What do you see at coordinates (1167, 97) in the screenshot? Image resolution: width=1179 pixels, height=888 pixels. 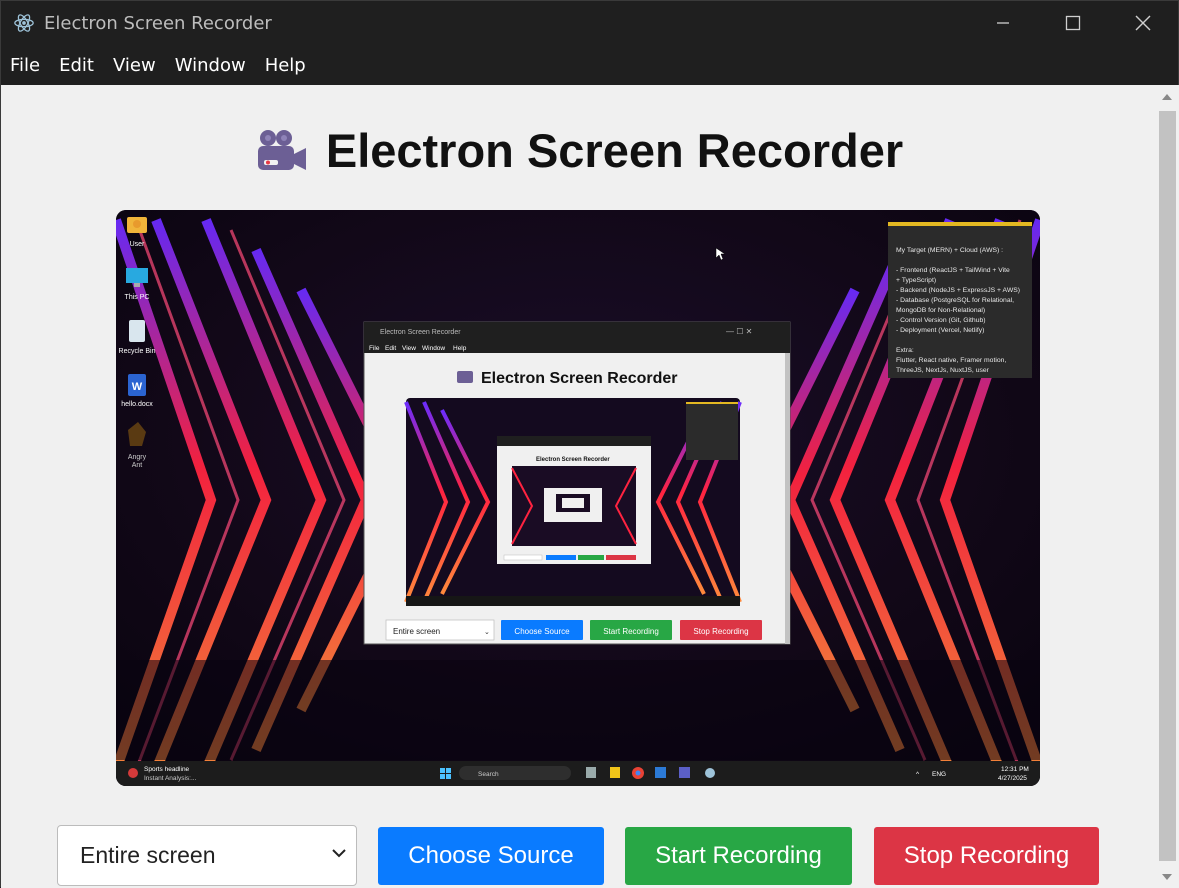 I see `scroll-up-icon` at bounding box center [1167, 97].